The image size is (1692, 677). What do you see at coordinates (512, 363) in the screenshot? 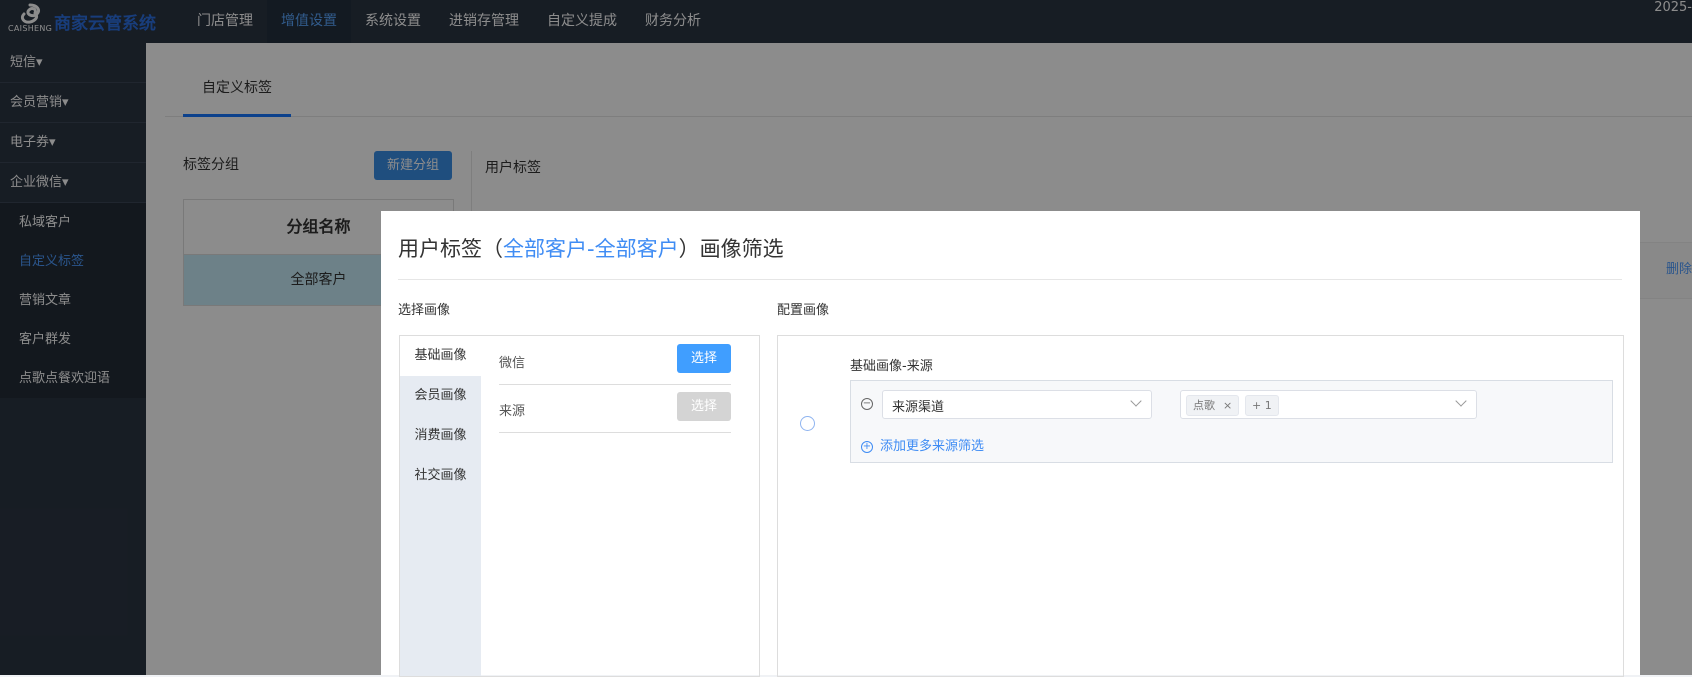
I see `option-label: 微信` at bounding box center [512, 363].